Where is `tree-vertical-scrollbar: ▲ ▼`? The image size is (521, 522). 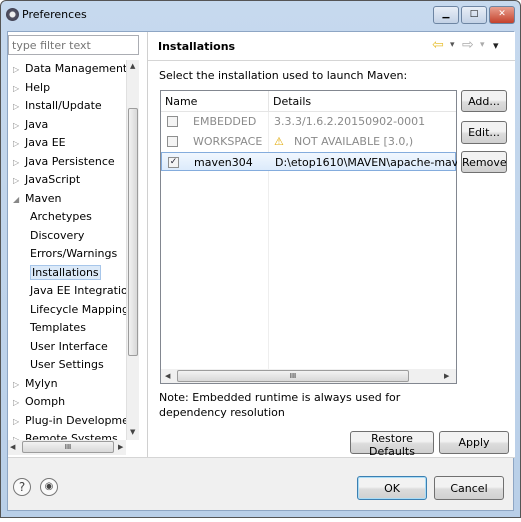 tree-vertical-scrollbar: ▲ ▼ is located at coordinates (132, 250).